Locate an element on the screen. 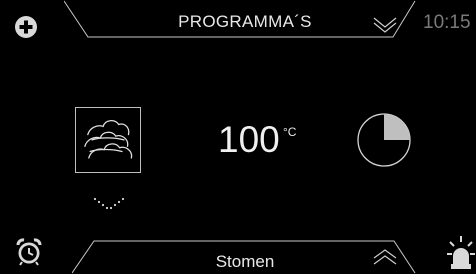  steam-mode-button is located at coordinates (108, 140).